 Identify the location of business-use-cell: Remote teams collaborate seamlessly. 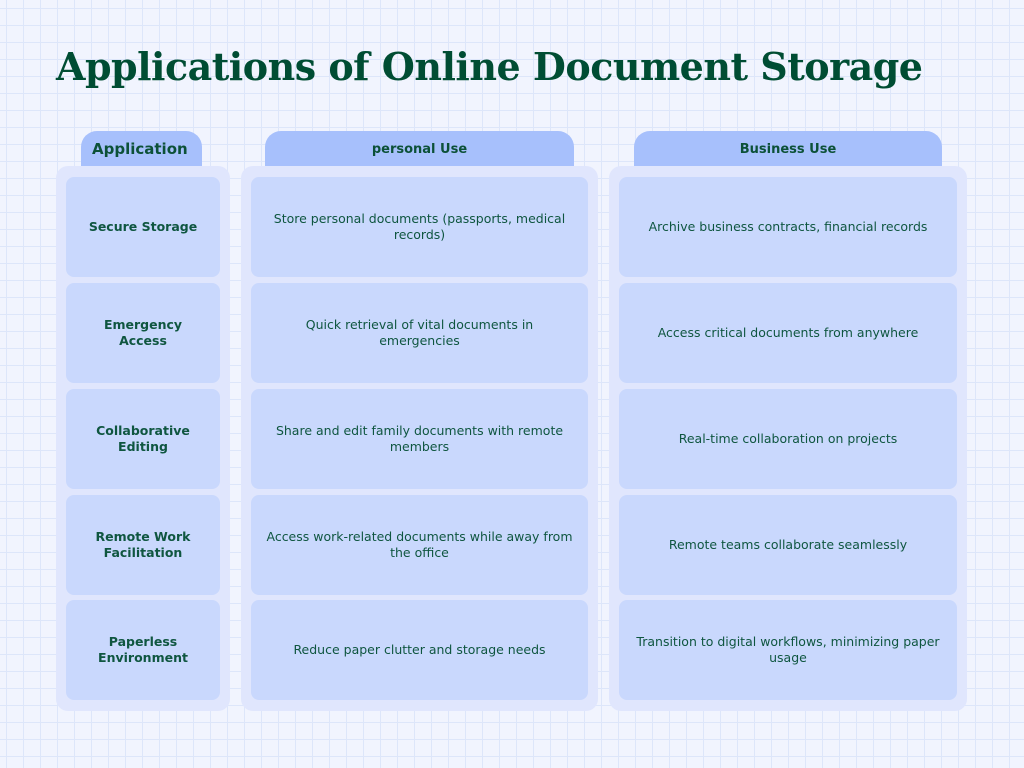
(788, 545).